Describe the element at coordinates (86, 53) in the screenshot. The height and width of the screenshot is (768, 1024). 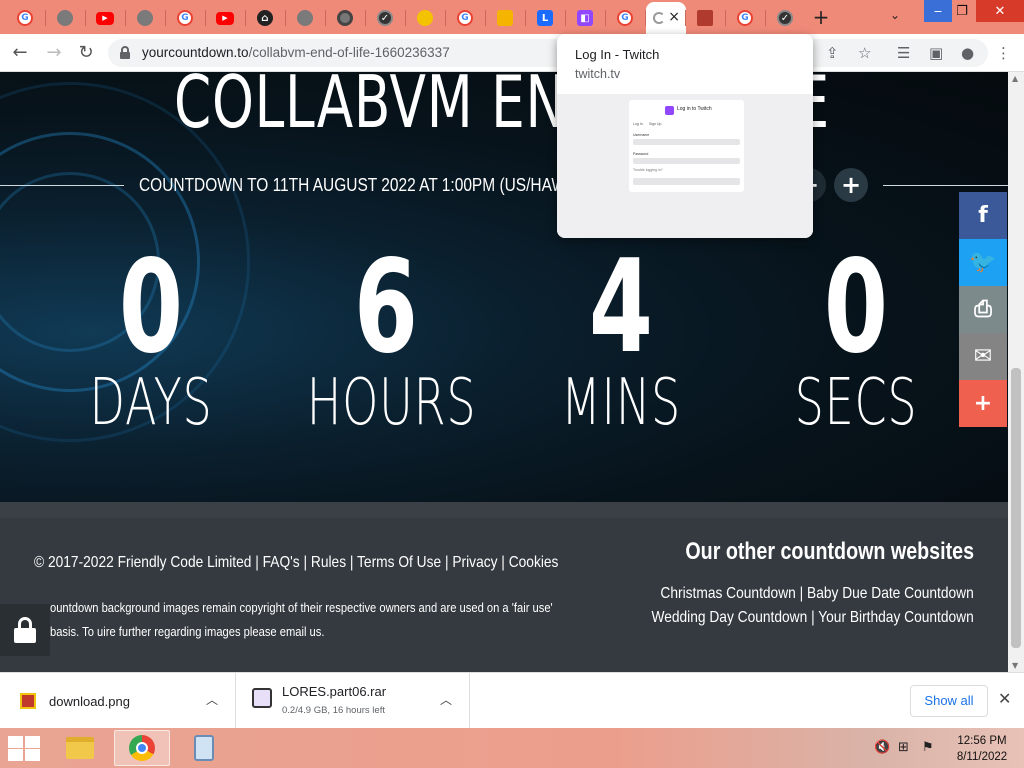
I see `reload-icon: ↻` at that location.